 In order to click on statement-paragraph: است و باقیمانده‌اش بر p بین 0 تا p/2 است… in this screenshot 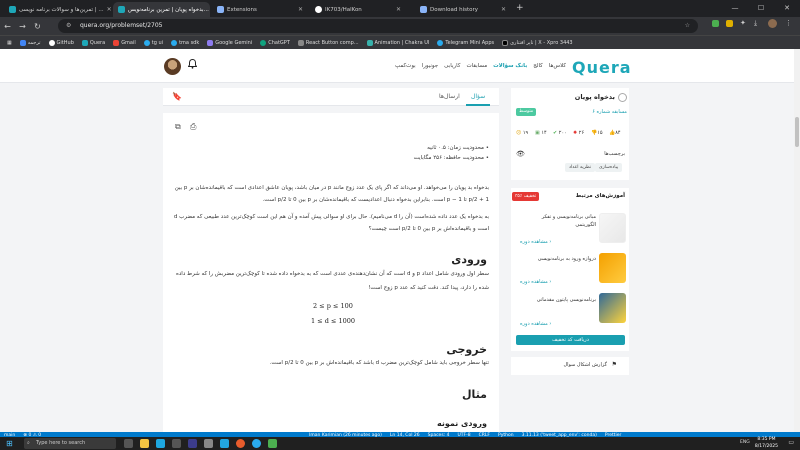, I will do `click(428, 229)`.